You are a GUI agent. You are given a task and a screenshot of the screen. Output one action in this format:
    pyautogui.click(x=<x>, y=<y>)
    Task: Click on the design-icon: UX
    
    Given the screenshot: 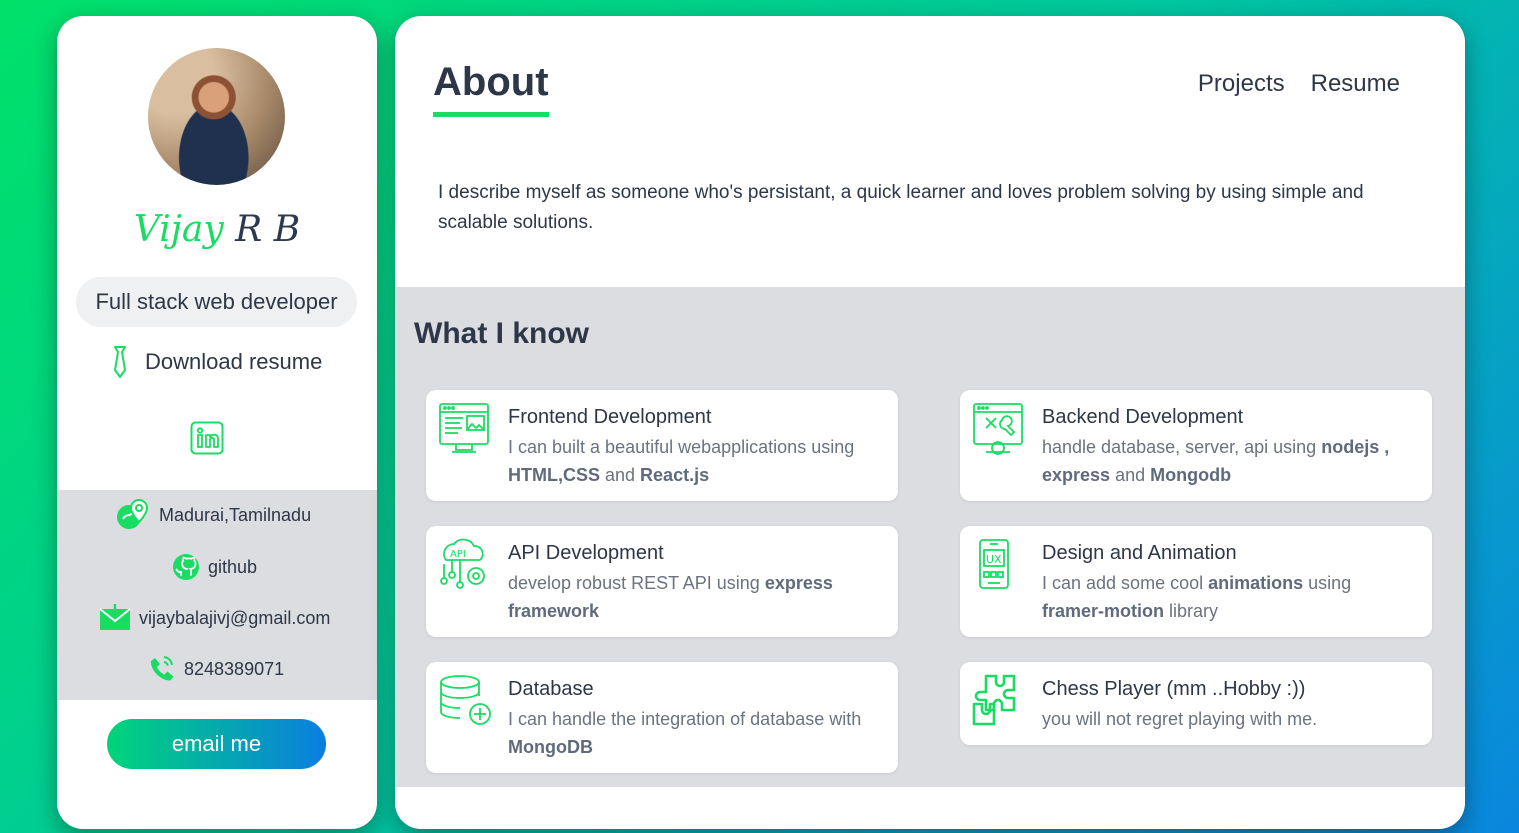 What is the action you would take?
    pyautogui.click(x=994, y=564)
    